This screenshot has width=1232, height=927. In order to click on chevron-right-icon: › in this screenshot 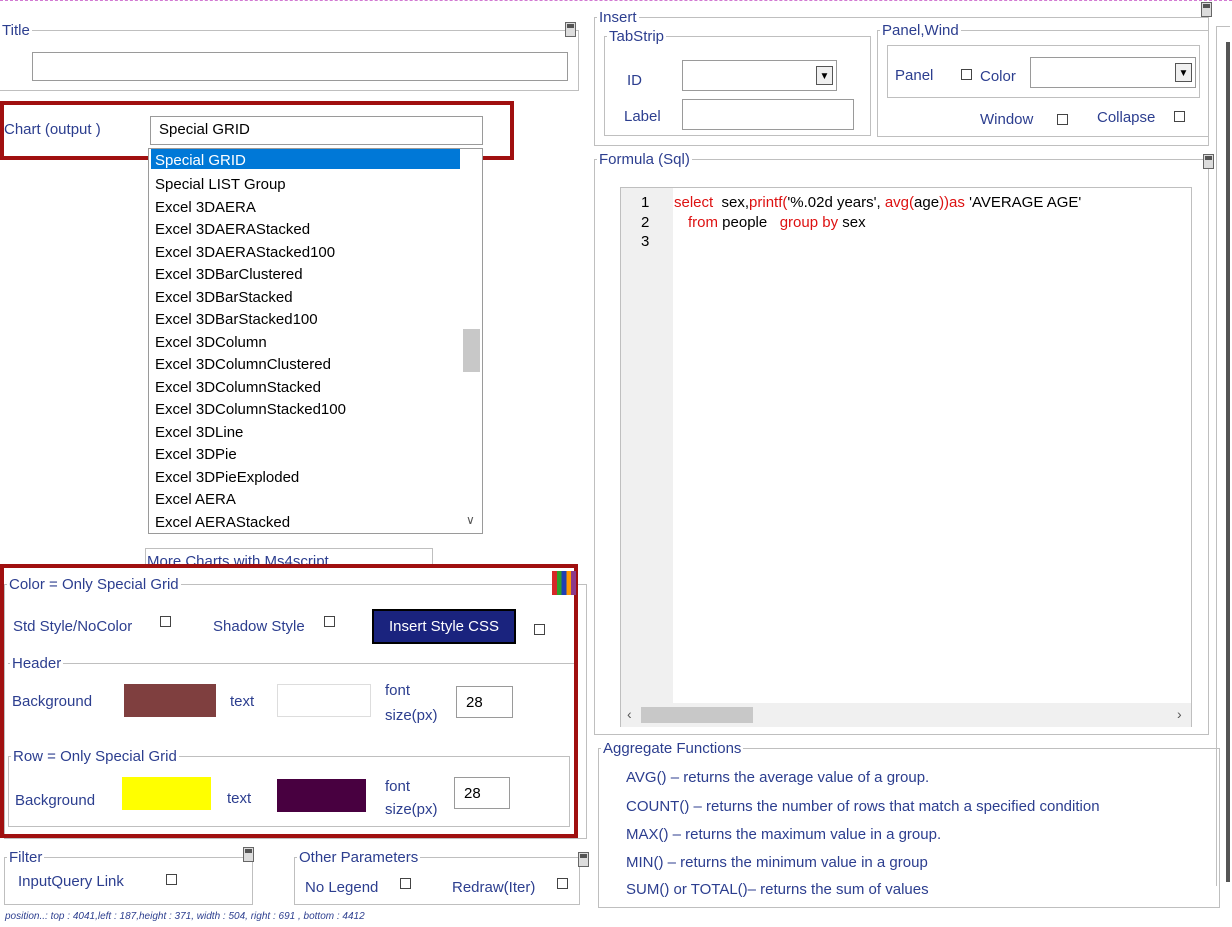, I will do `click(1179, 714)`.